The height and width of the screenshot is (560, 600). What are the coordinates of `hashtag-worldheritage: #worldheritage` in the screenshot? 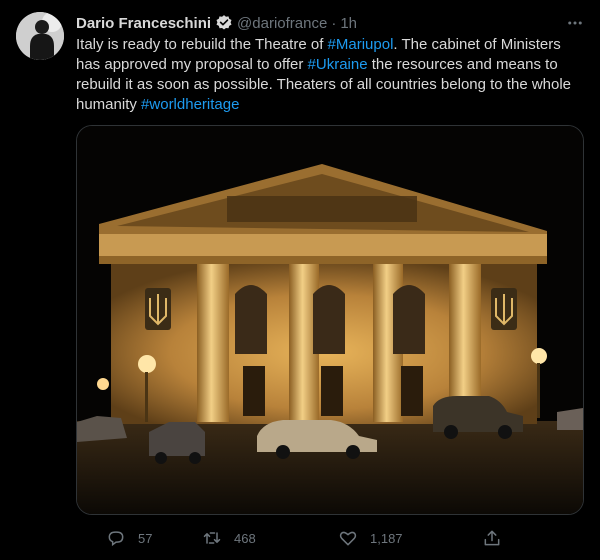 It's located at (190, 104).